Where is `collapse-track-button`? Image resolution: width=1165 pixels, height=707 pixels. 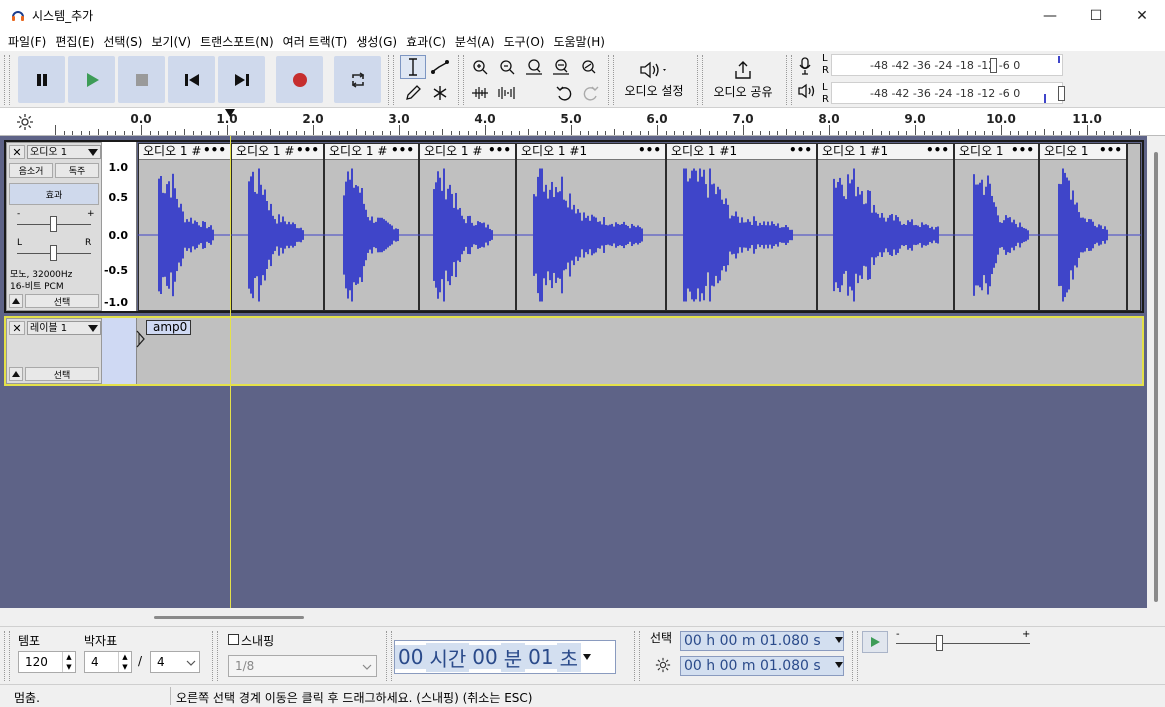
collapse-track-button is located at coordinates (16, 301).